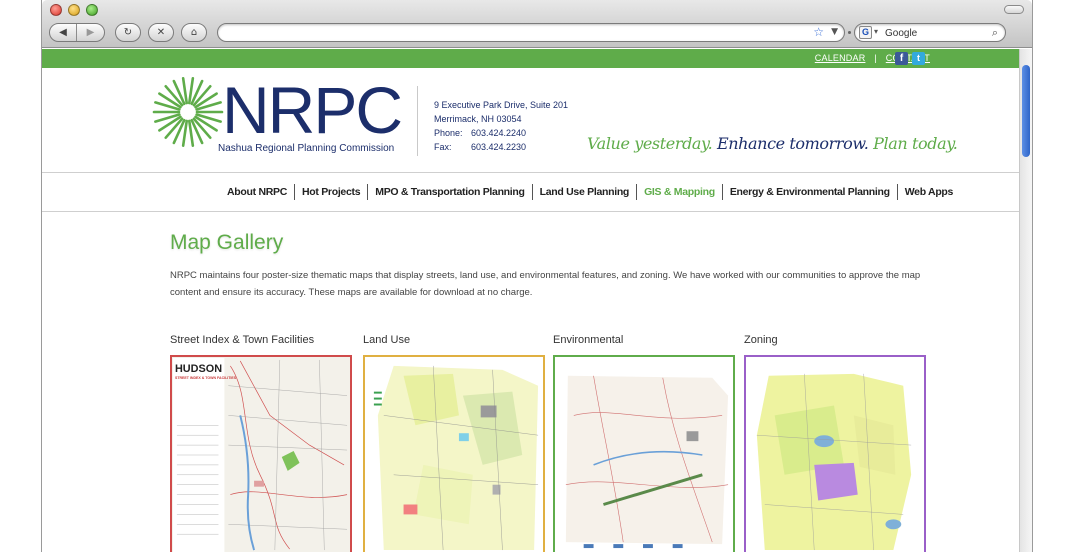 The height and width of the screenshot is (552, 1068). I want to click on forward-arrow-icon: ▶, so click(90, 32).